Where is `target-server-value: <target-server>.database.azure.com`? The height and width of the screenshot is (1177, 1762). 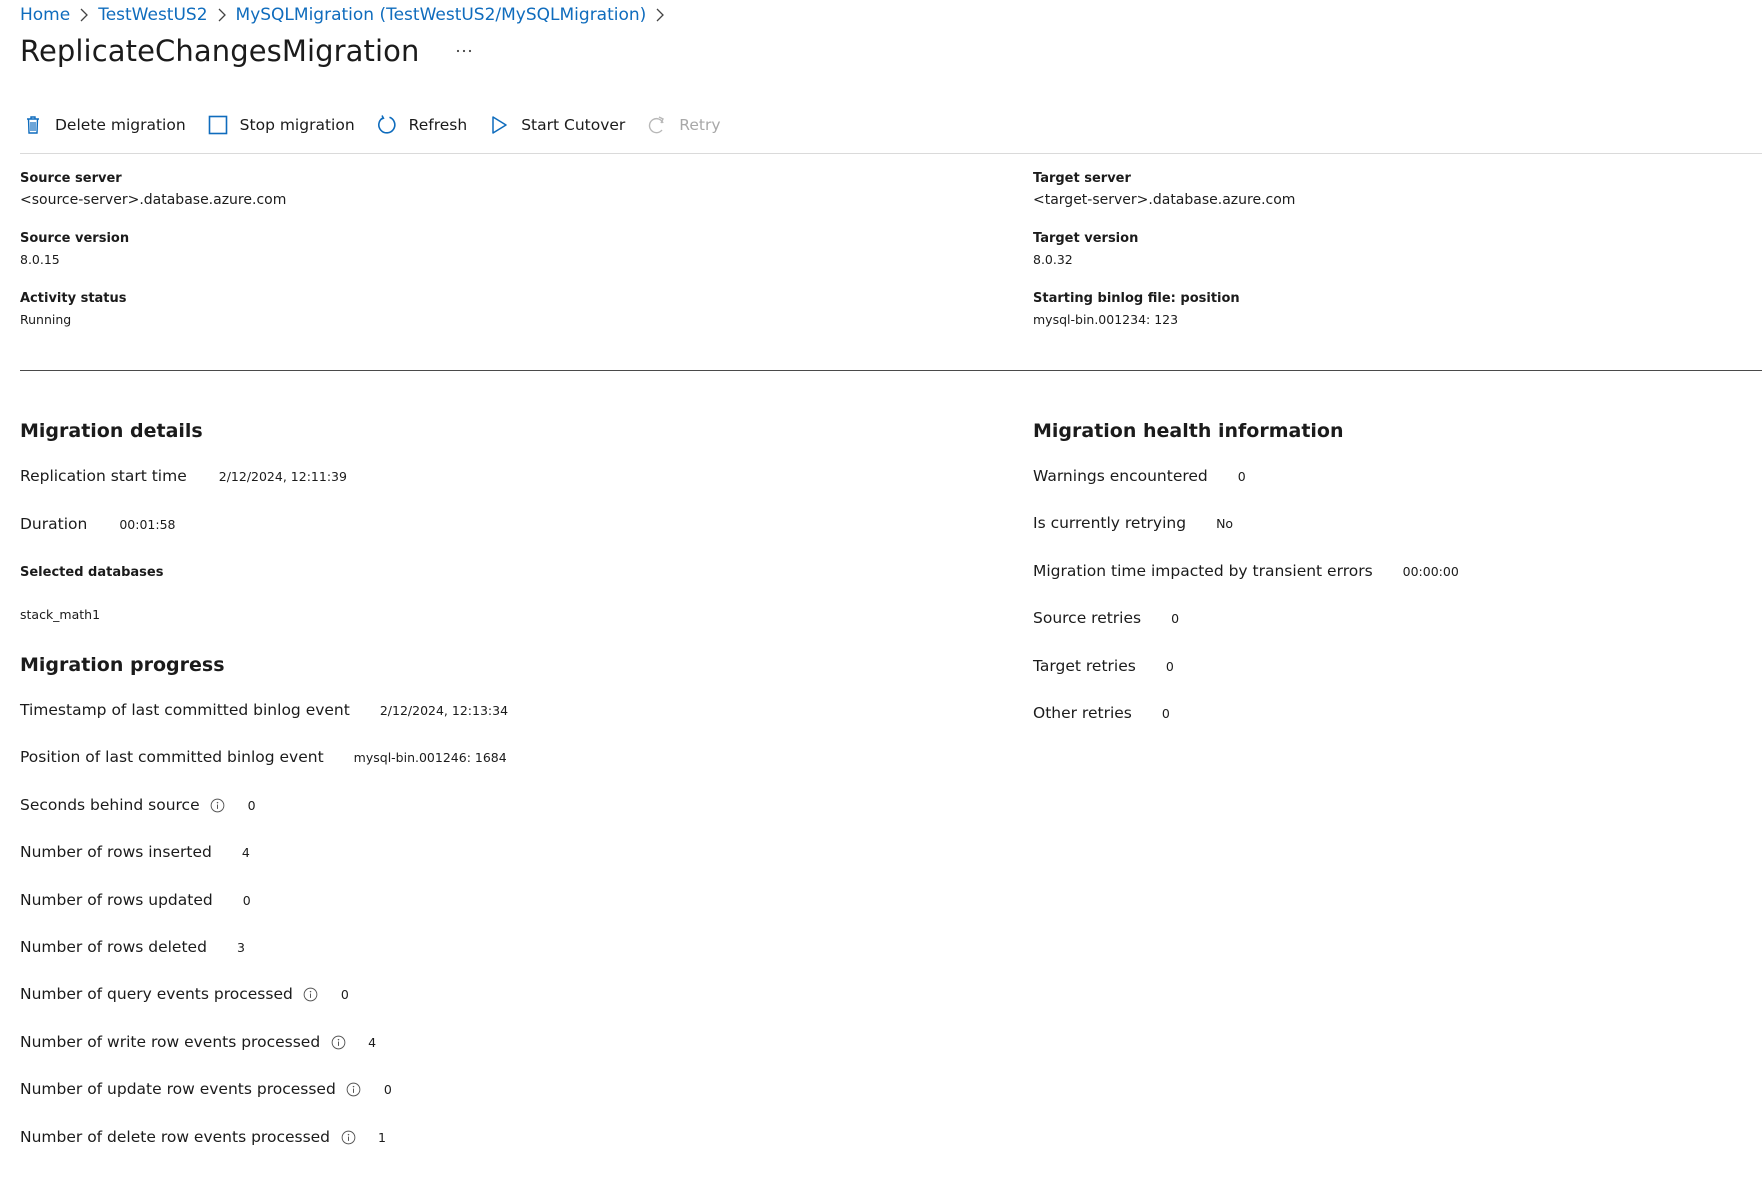 target-server-value: <target-server>.database.azure.com is located at coordinates (1164, 200).